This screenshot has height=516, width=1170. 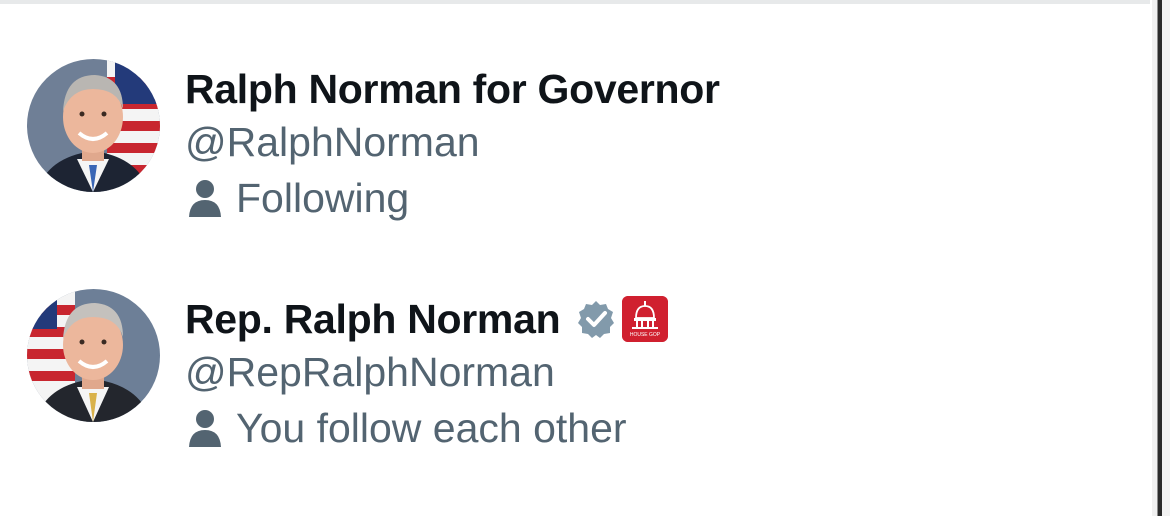 I want to click on name-line: Rep. Ralph Norman HOUSE GOP, so click(x=427, y=319).